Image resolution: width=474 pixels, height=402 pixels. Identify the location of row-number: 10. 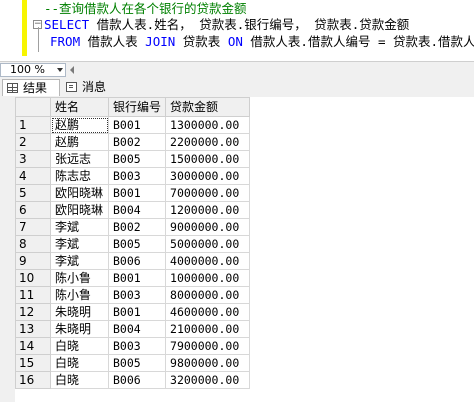
(33, 278).